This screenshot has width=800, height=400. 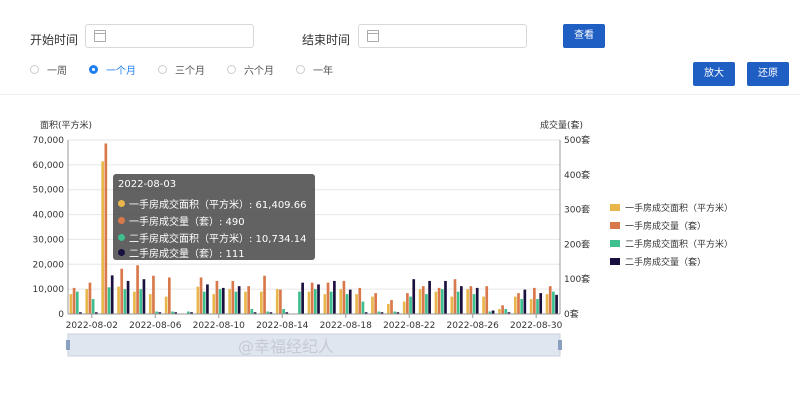 I want to click on left-tick-label: 70,000, so click(x=49, y=141).